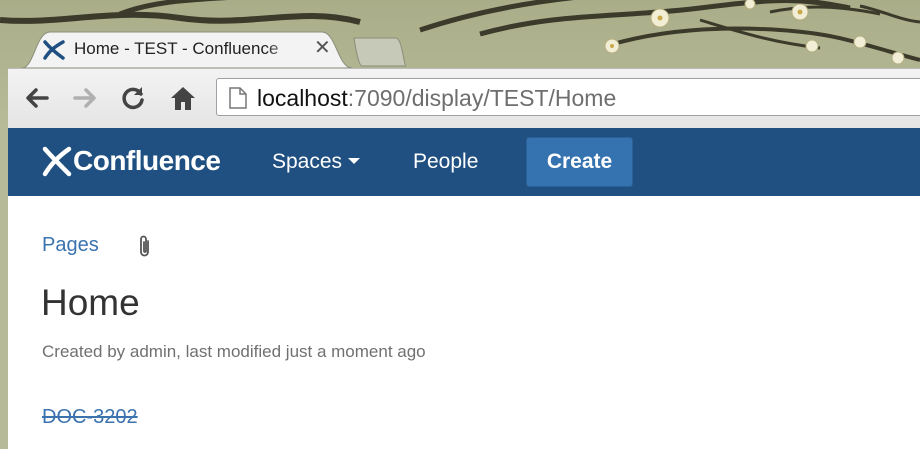 The width and height of the screenshot is (920, 449). Describe the element at coordinates (90, 417) in the screenshot. I see `jira-issue-link: DOC-3202` at that location.